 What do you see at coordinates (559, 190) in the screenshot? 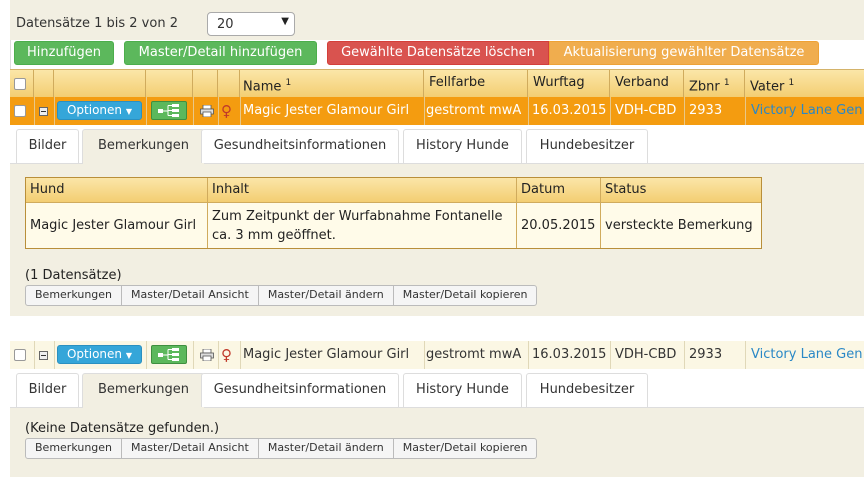
I see `remarks-header-datum: Datum` at bounding box center [559, 190].